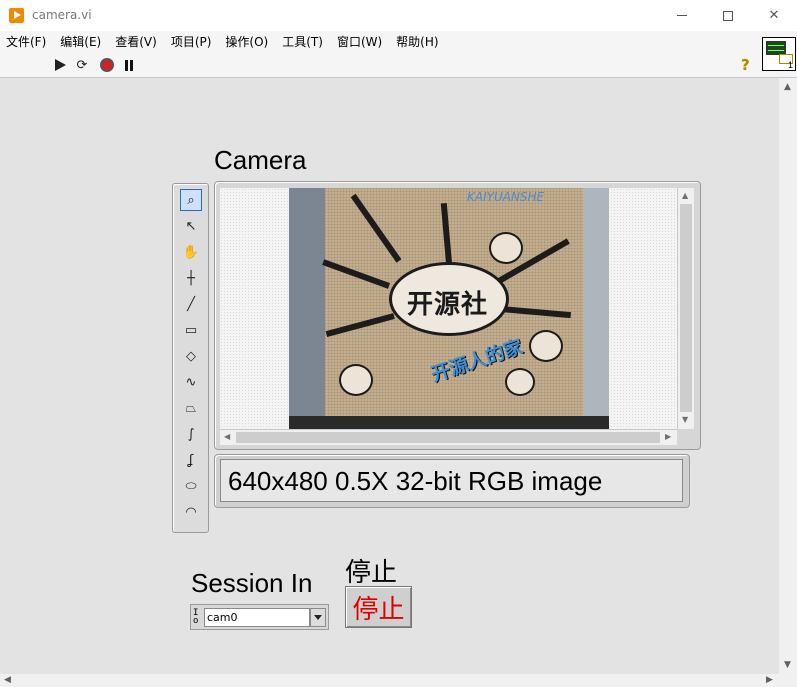  I want to click on line-icon: ╱, so click(191, 304).